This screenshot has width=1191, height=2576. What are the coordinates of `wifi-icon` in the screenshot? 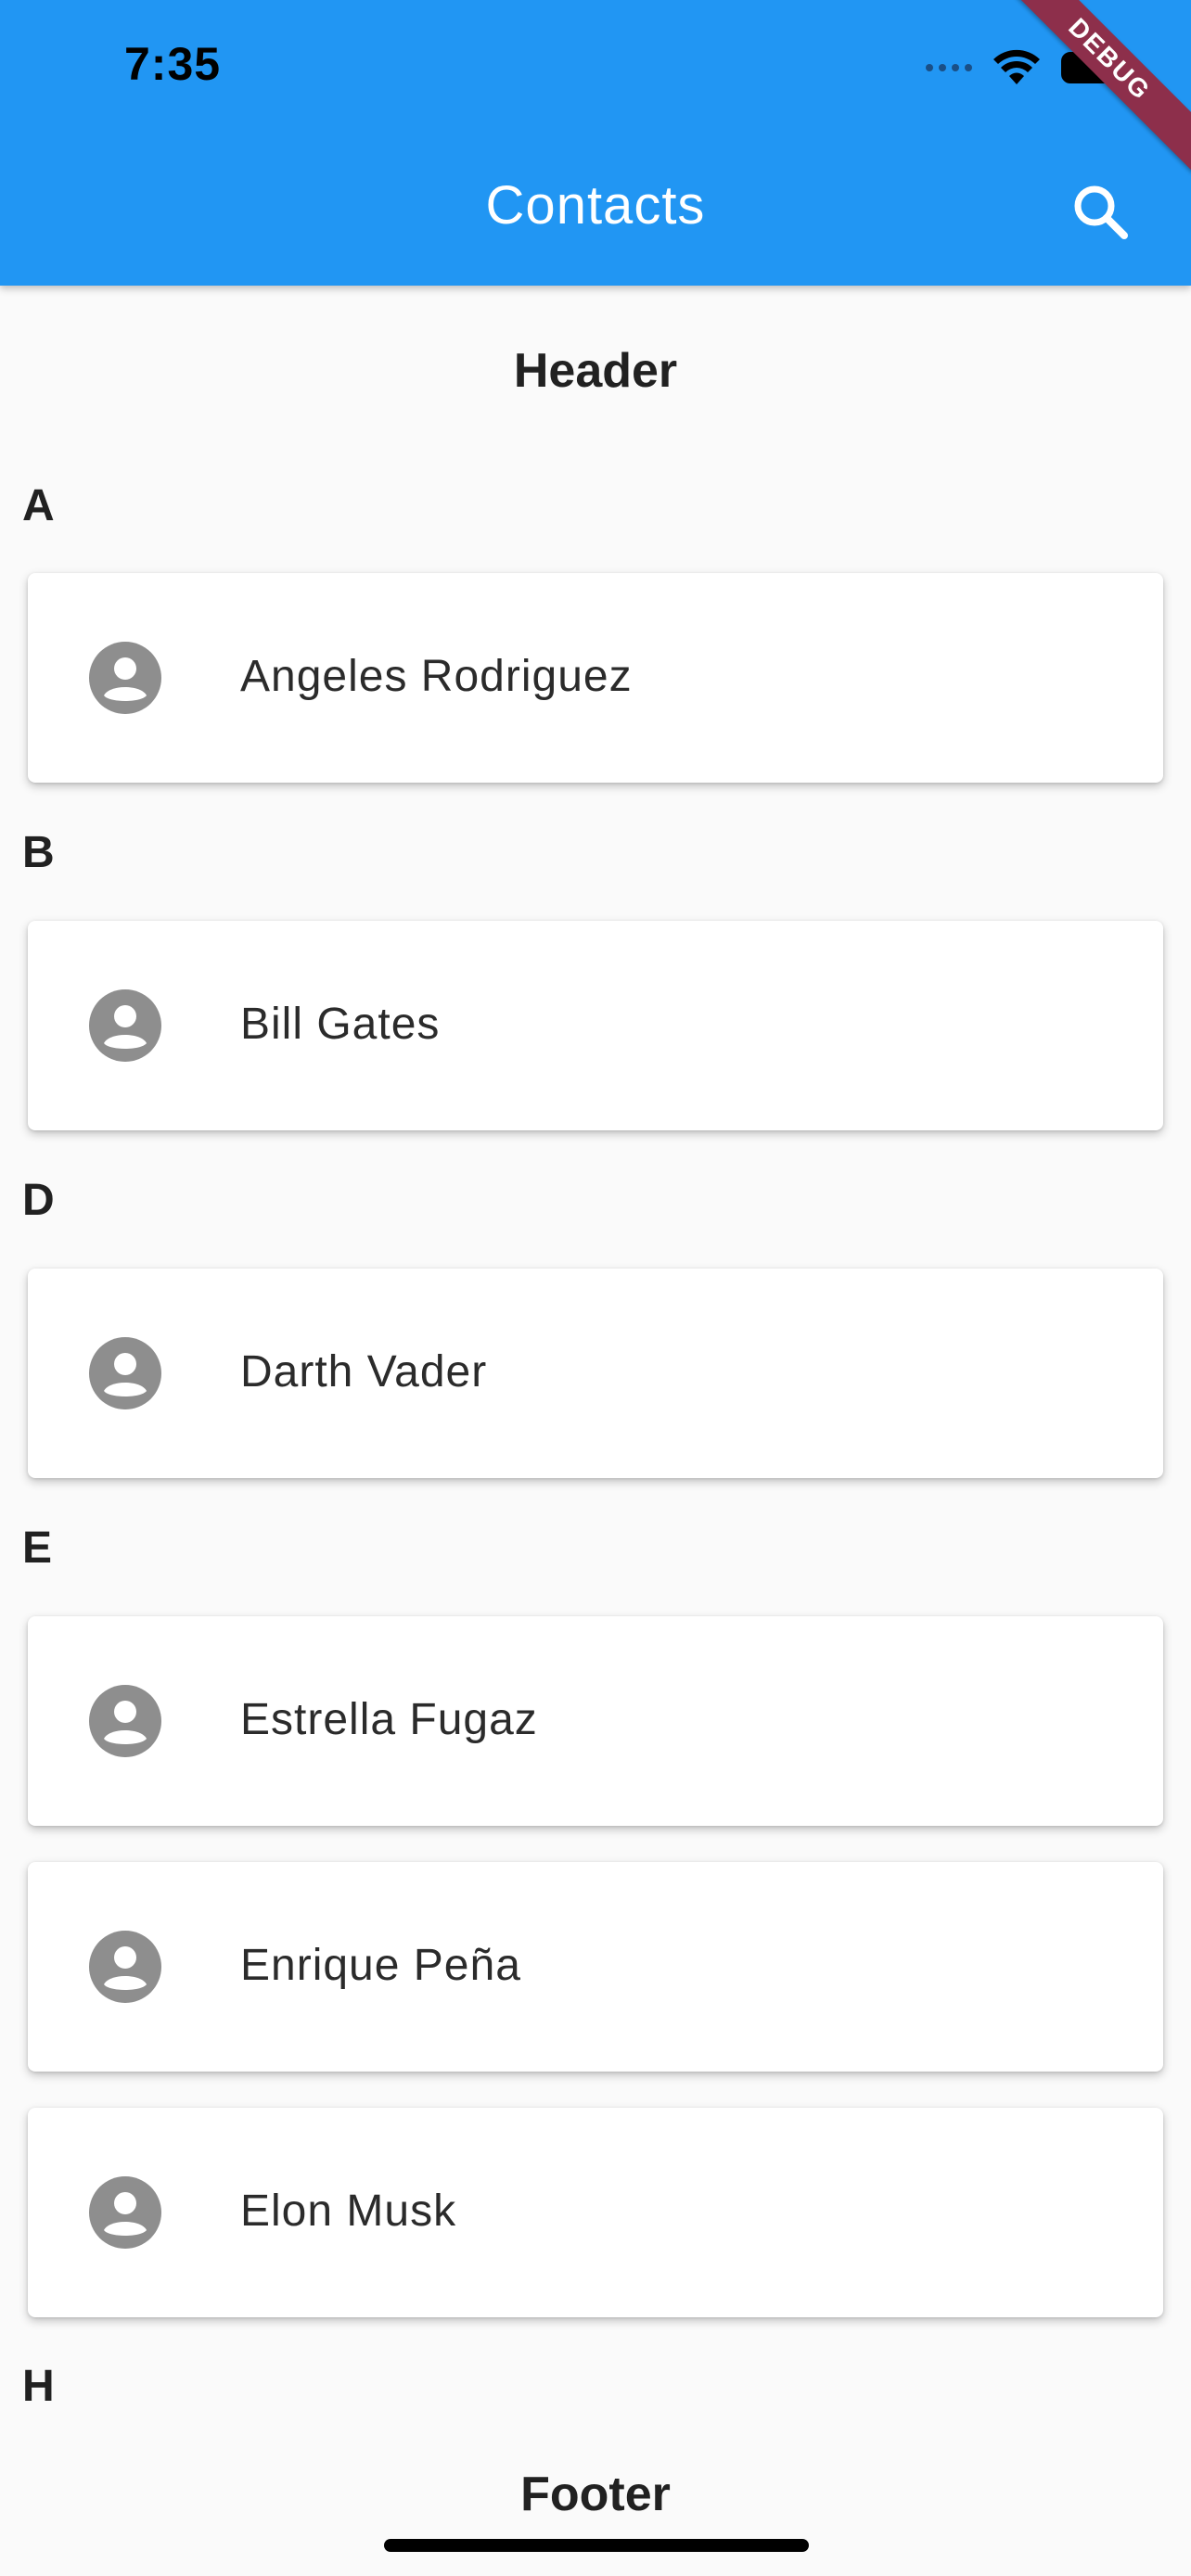 It's located at (1016, 66).